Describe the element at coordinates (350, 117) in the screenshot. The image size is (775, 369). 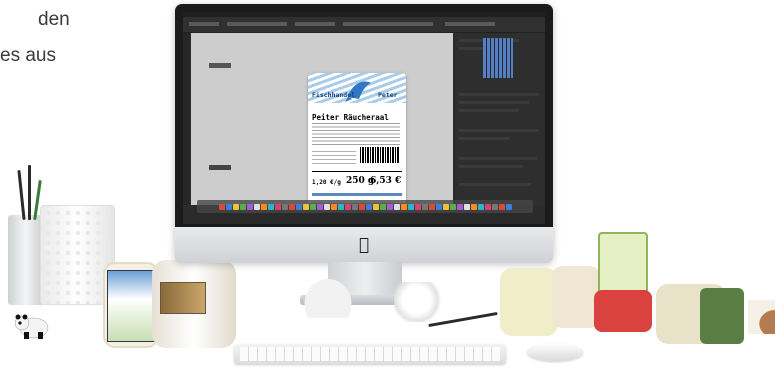
I see `product-name: Peiter Räucheraal` at that location.